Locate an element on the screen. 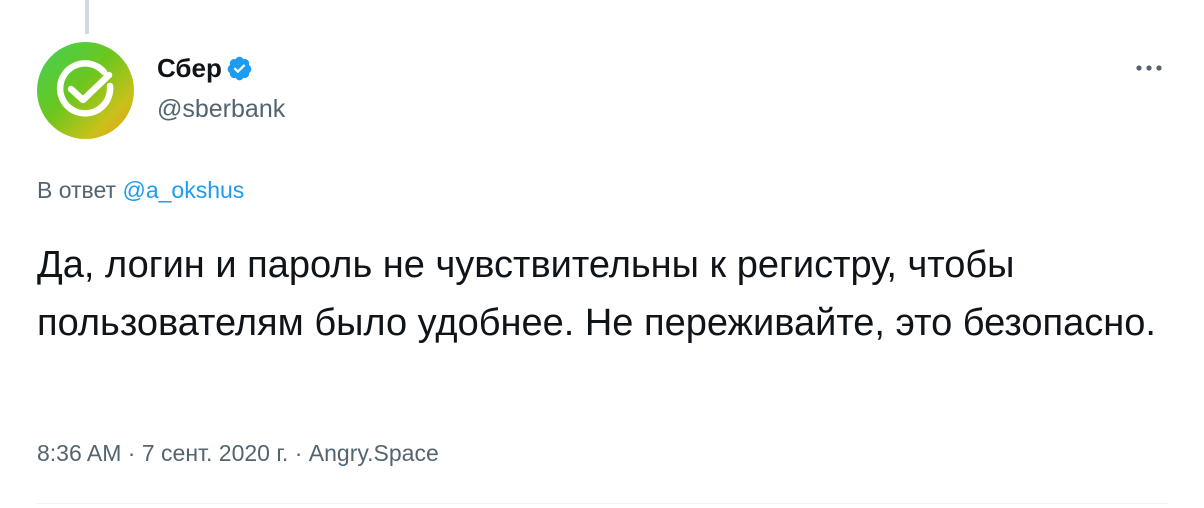  avatar is located at coordinates (85, 90).